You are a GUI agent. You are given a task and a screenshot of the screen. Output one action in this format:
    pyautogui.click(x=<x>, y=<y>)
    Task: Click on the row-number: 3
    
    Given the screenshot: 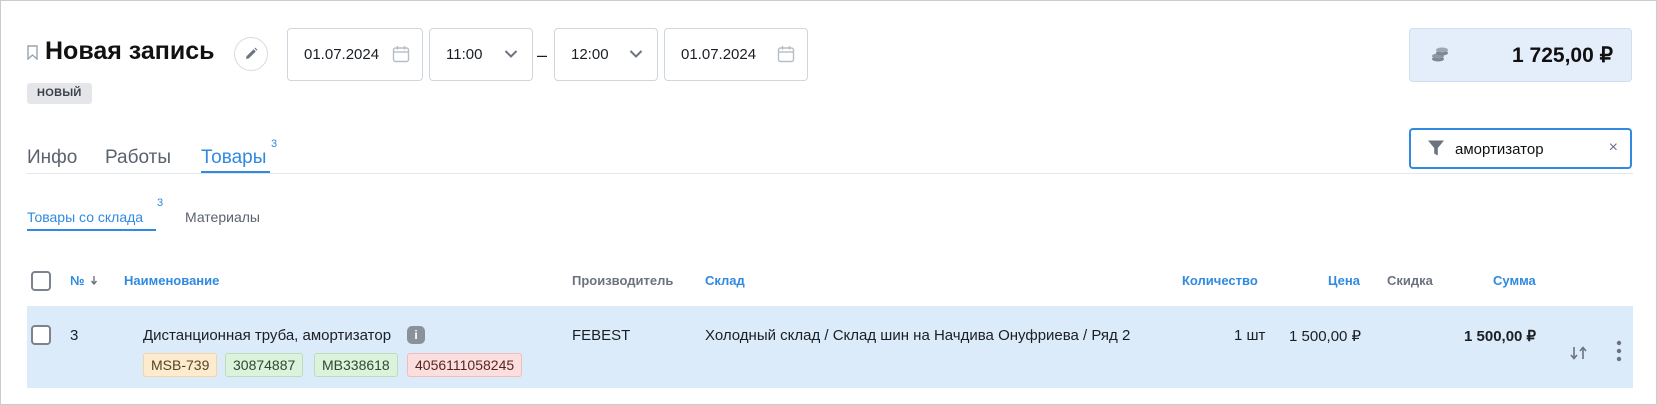 What is the action you would take?
    pyautogui.click(x=74, y=335)
    